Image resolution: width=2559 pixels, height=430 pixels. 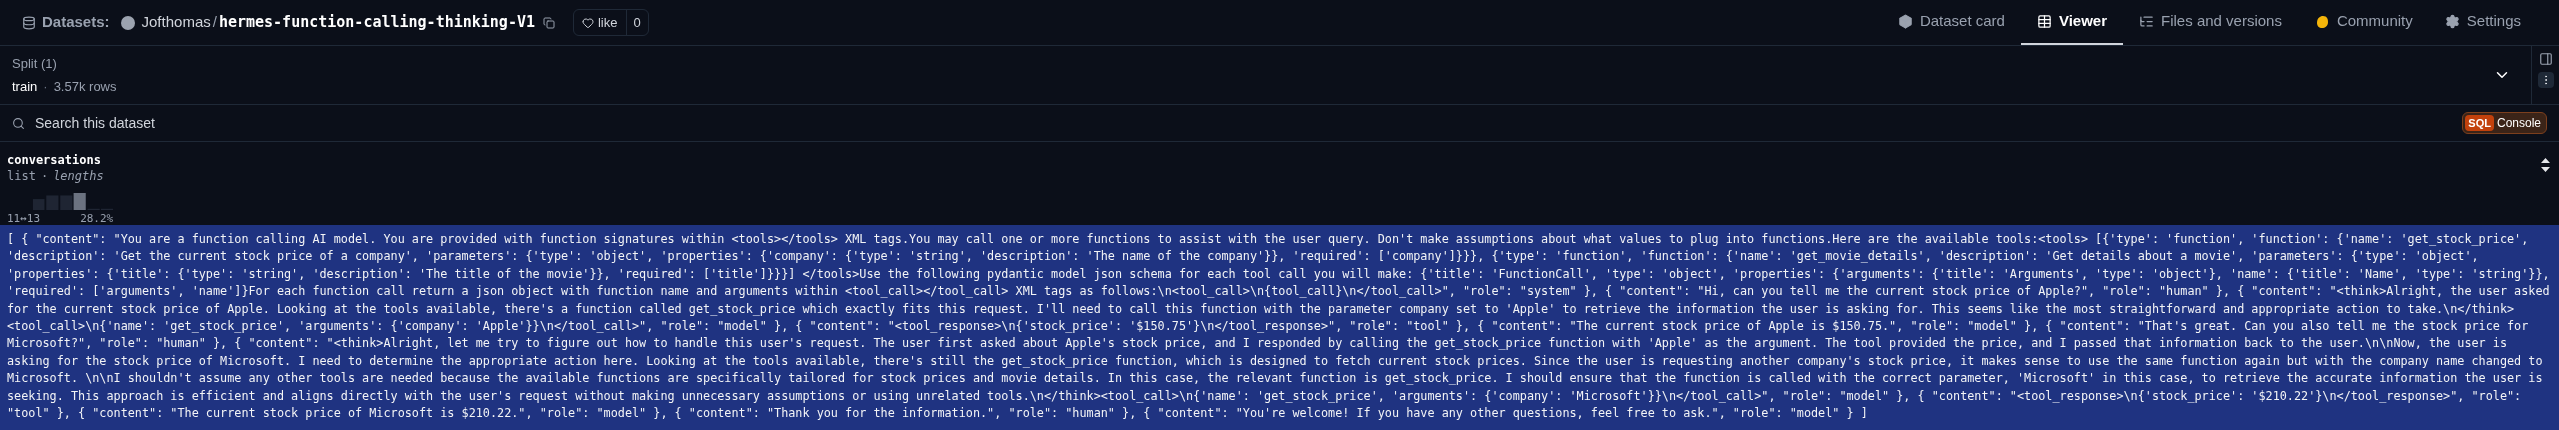 I want to click on column-name: conversations, so click(x=54, y=160).